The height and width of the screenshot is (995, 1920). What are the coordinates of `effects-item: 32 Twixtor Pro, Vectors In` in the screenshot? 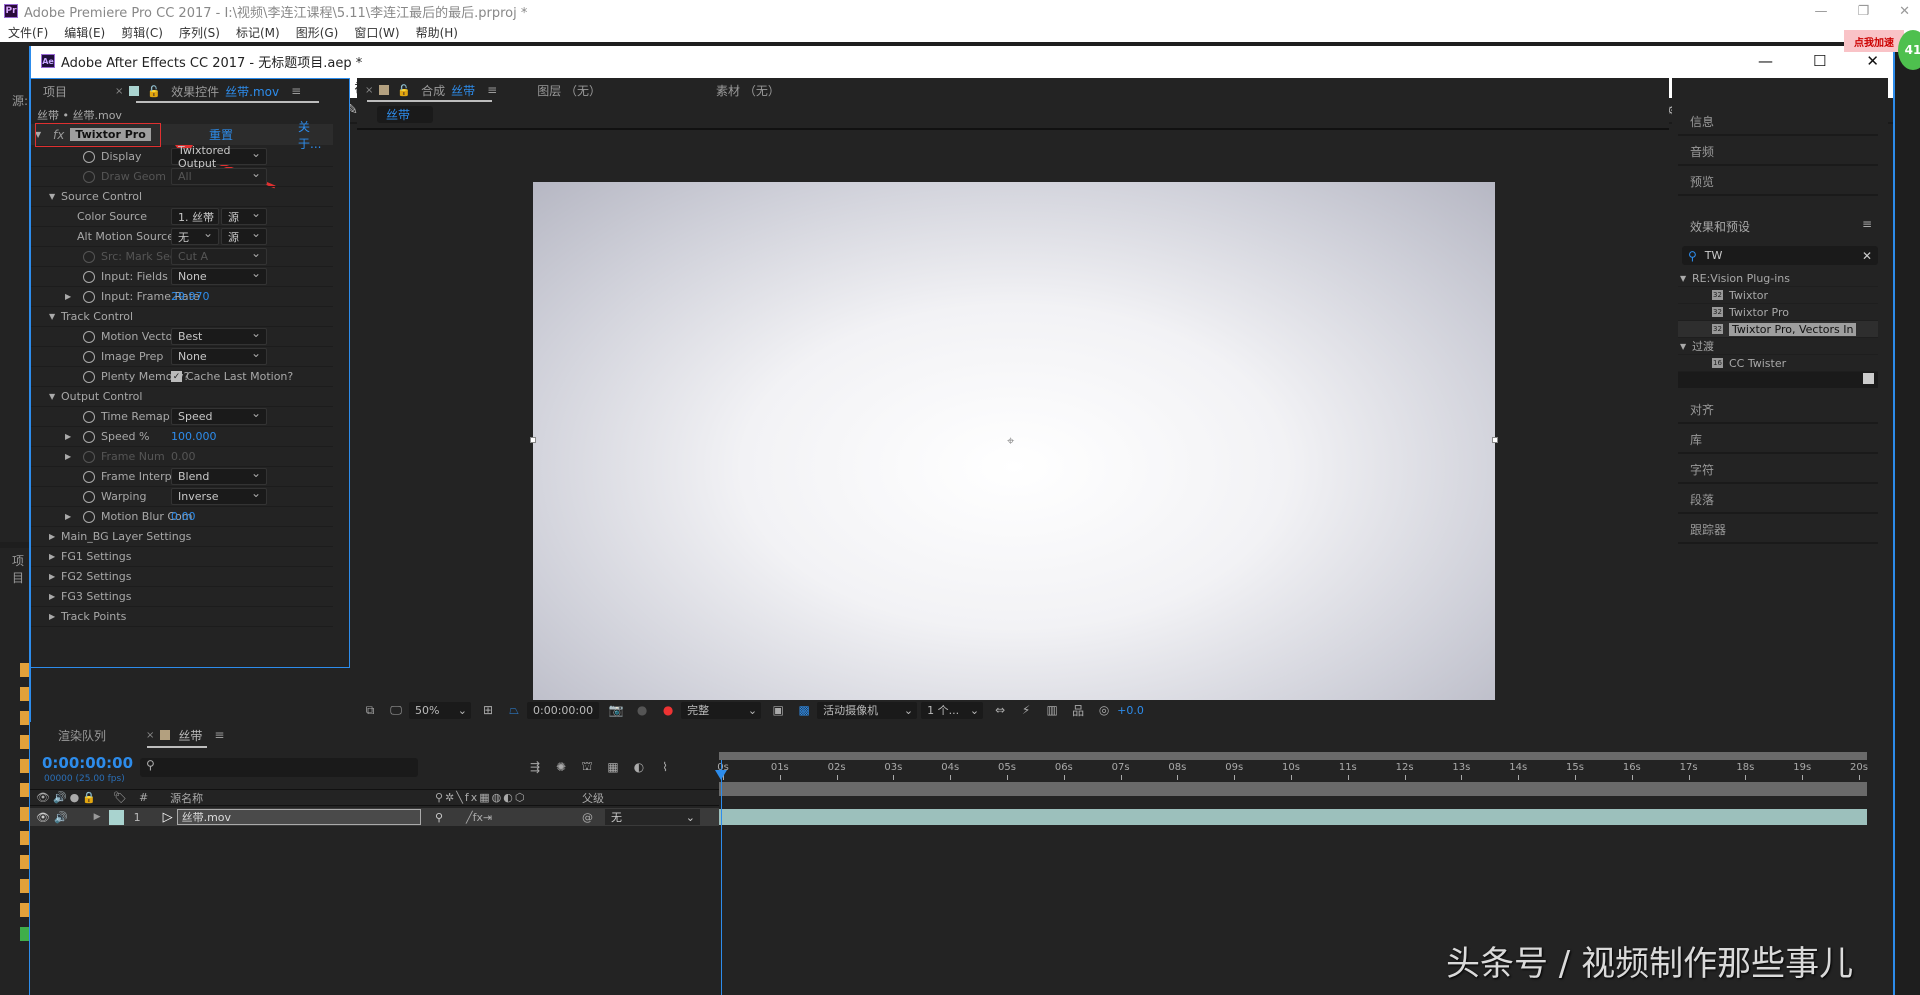 It's located at (1778, 329).